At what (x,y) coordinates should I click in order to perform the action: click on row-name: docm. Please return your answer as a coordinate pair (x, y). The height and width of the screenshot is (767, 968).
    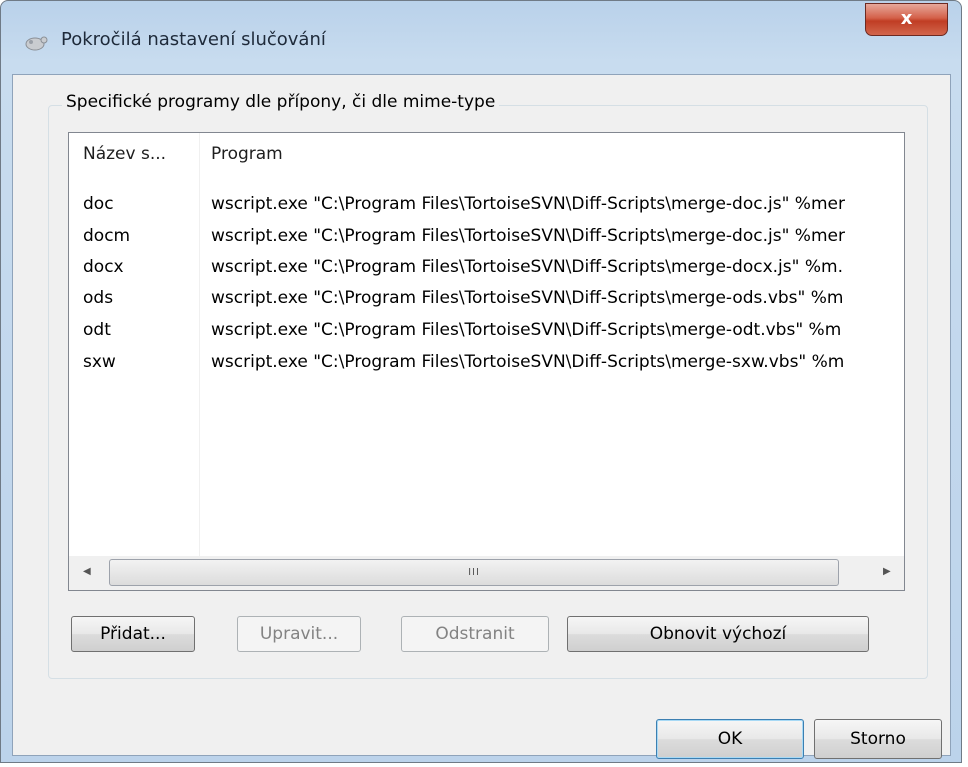
    Looking at the image, I should click on (107, 236).